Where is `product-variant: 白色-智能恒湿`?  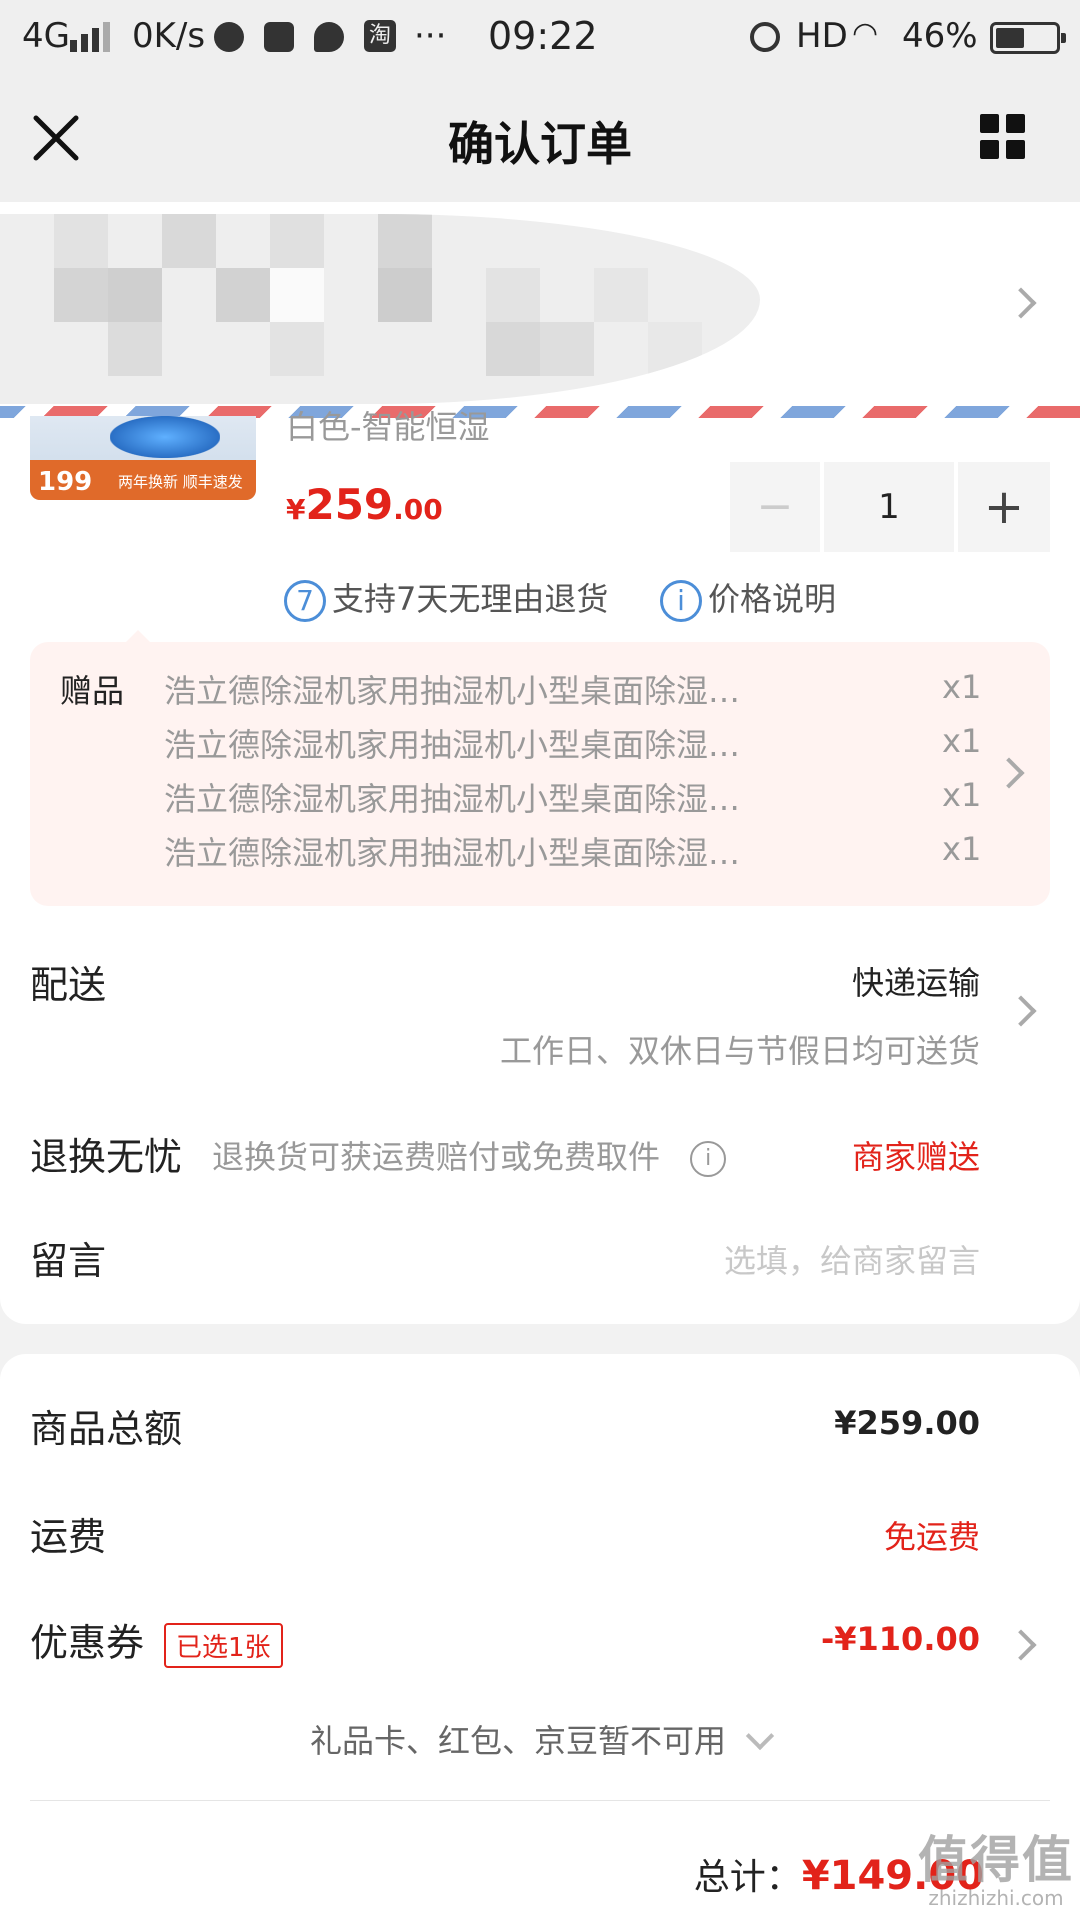 product-variant: 白色-智能恒湿 is located at coordinates (388, 427).